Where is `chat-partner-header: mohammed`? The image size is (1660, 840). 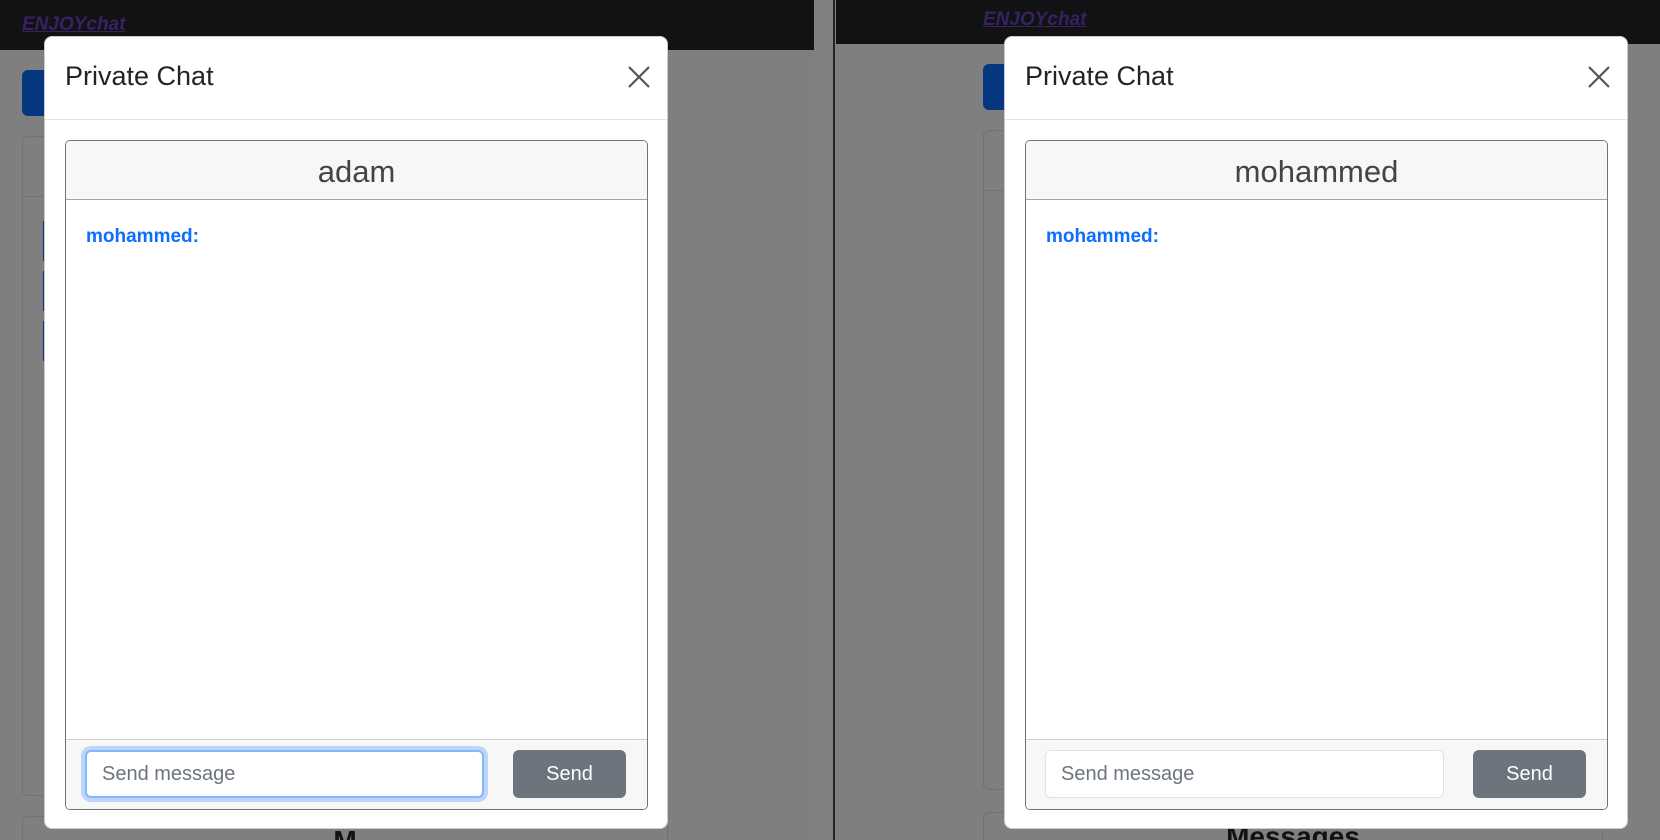
chat-partner-header: mohammed is located at coordinates (1316, 170).